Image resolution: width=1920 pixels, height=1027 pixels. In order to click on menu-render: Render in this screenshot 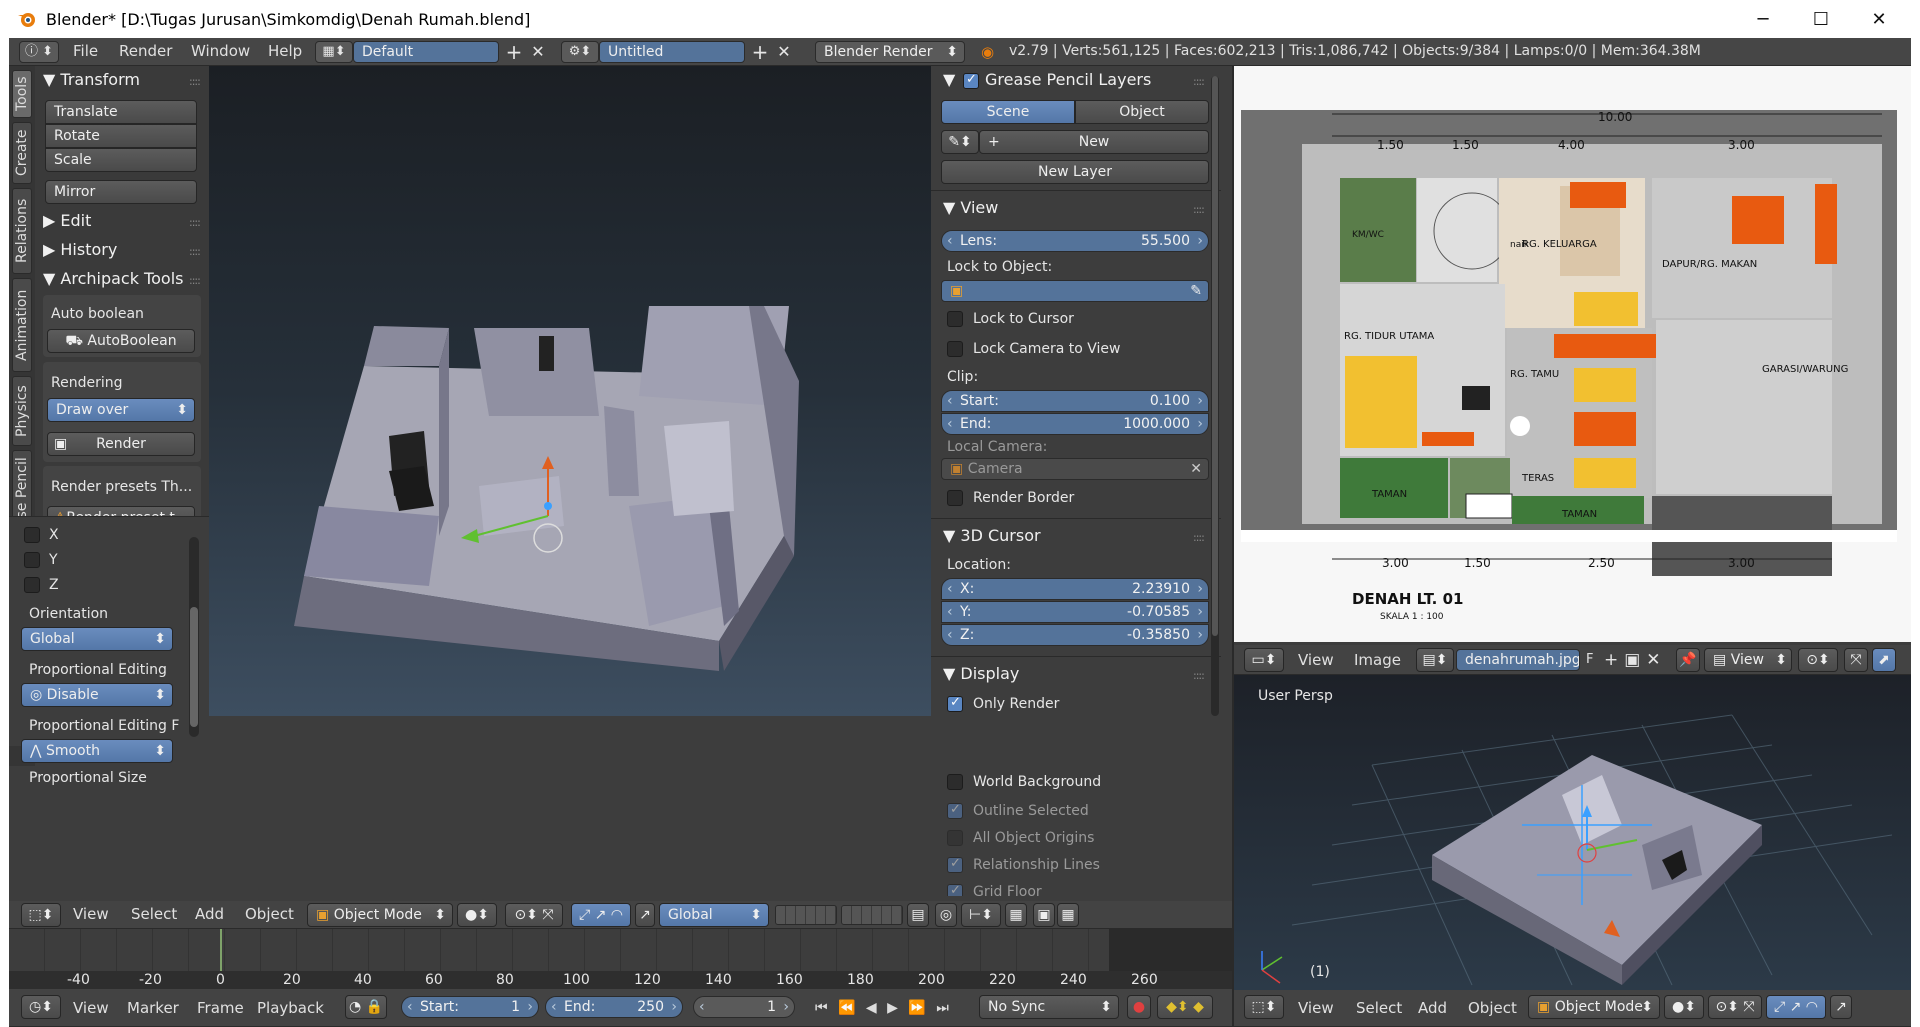, I will do `click(145, 51)`.